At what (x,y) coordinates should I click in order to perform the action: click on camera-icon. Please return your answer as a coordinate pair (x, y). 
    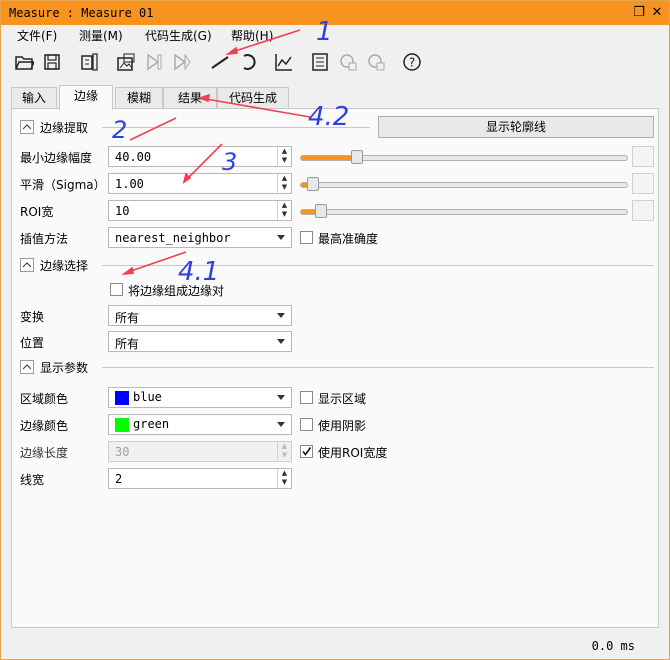
    Looking at the image, I should click on (90, 62).